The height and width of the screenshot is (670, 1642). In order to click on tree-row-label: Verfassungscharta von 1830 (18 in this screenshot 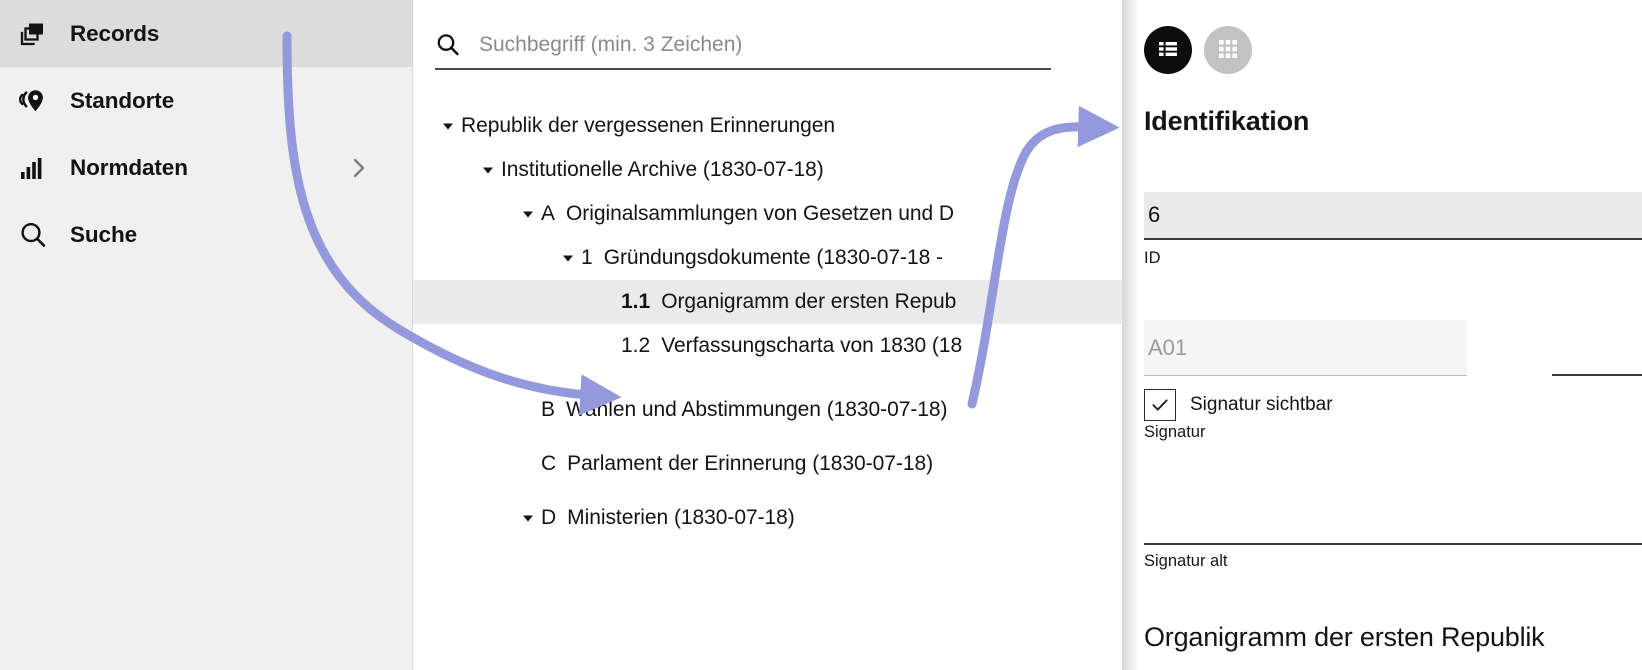, I will do `click(812, 345)`.